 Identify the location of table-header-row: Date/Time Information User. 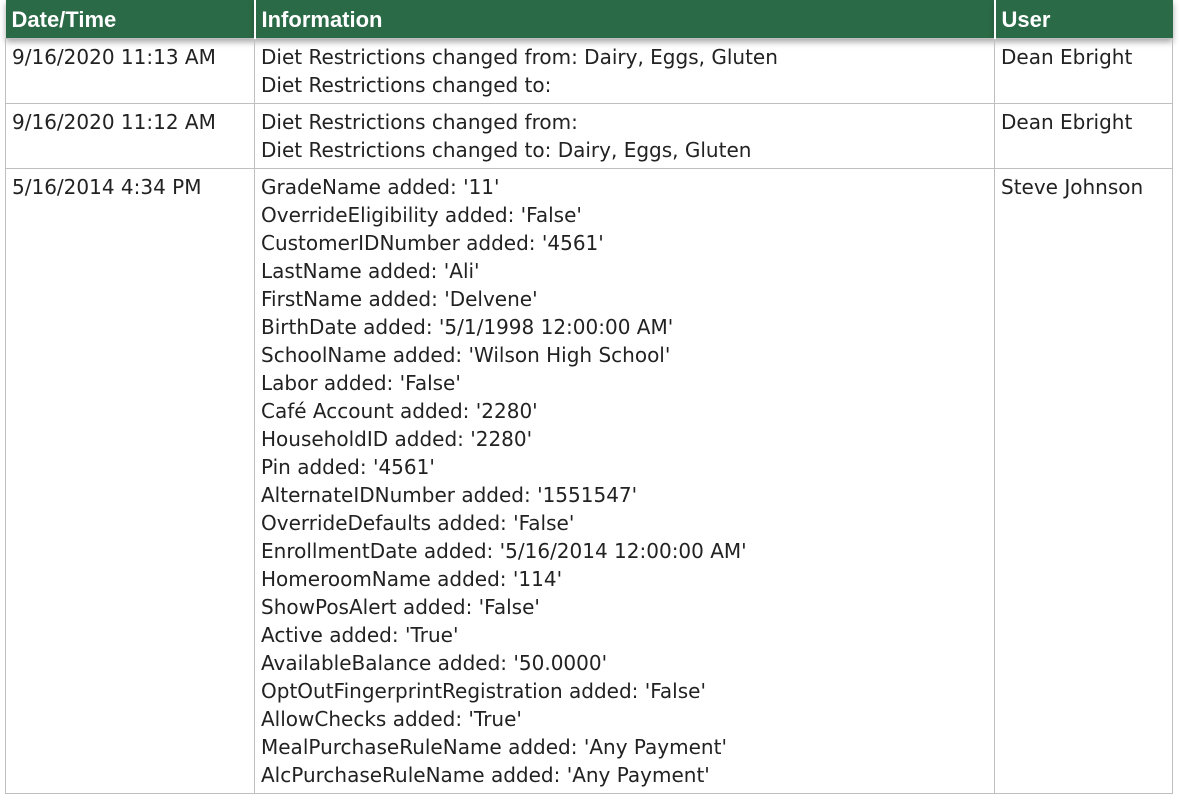
(589, 19).